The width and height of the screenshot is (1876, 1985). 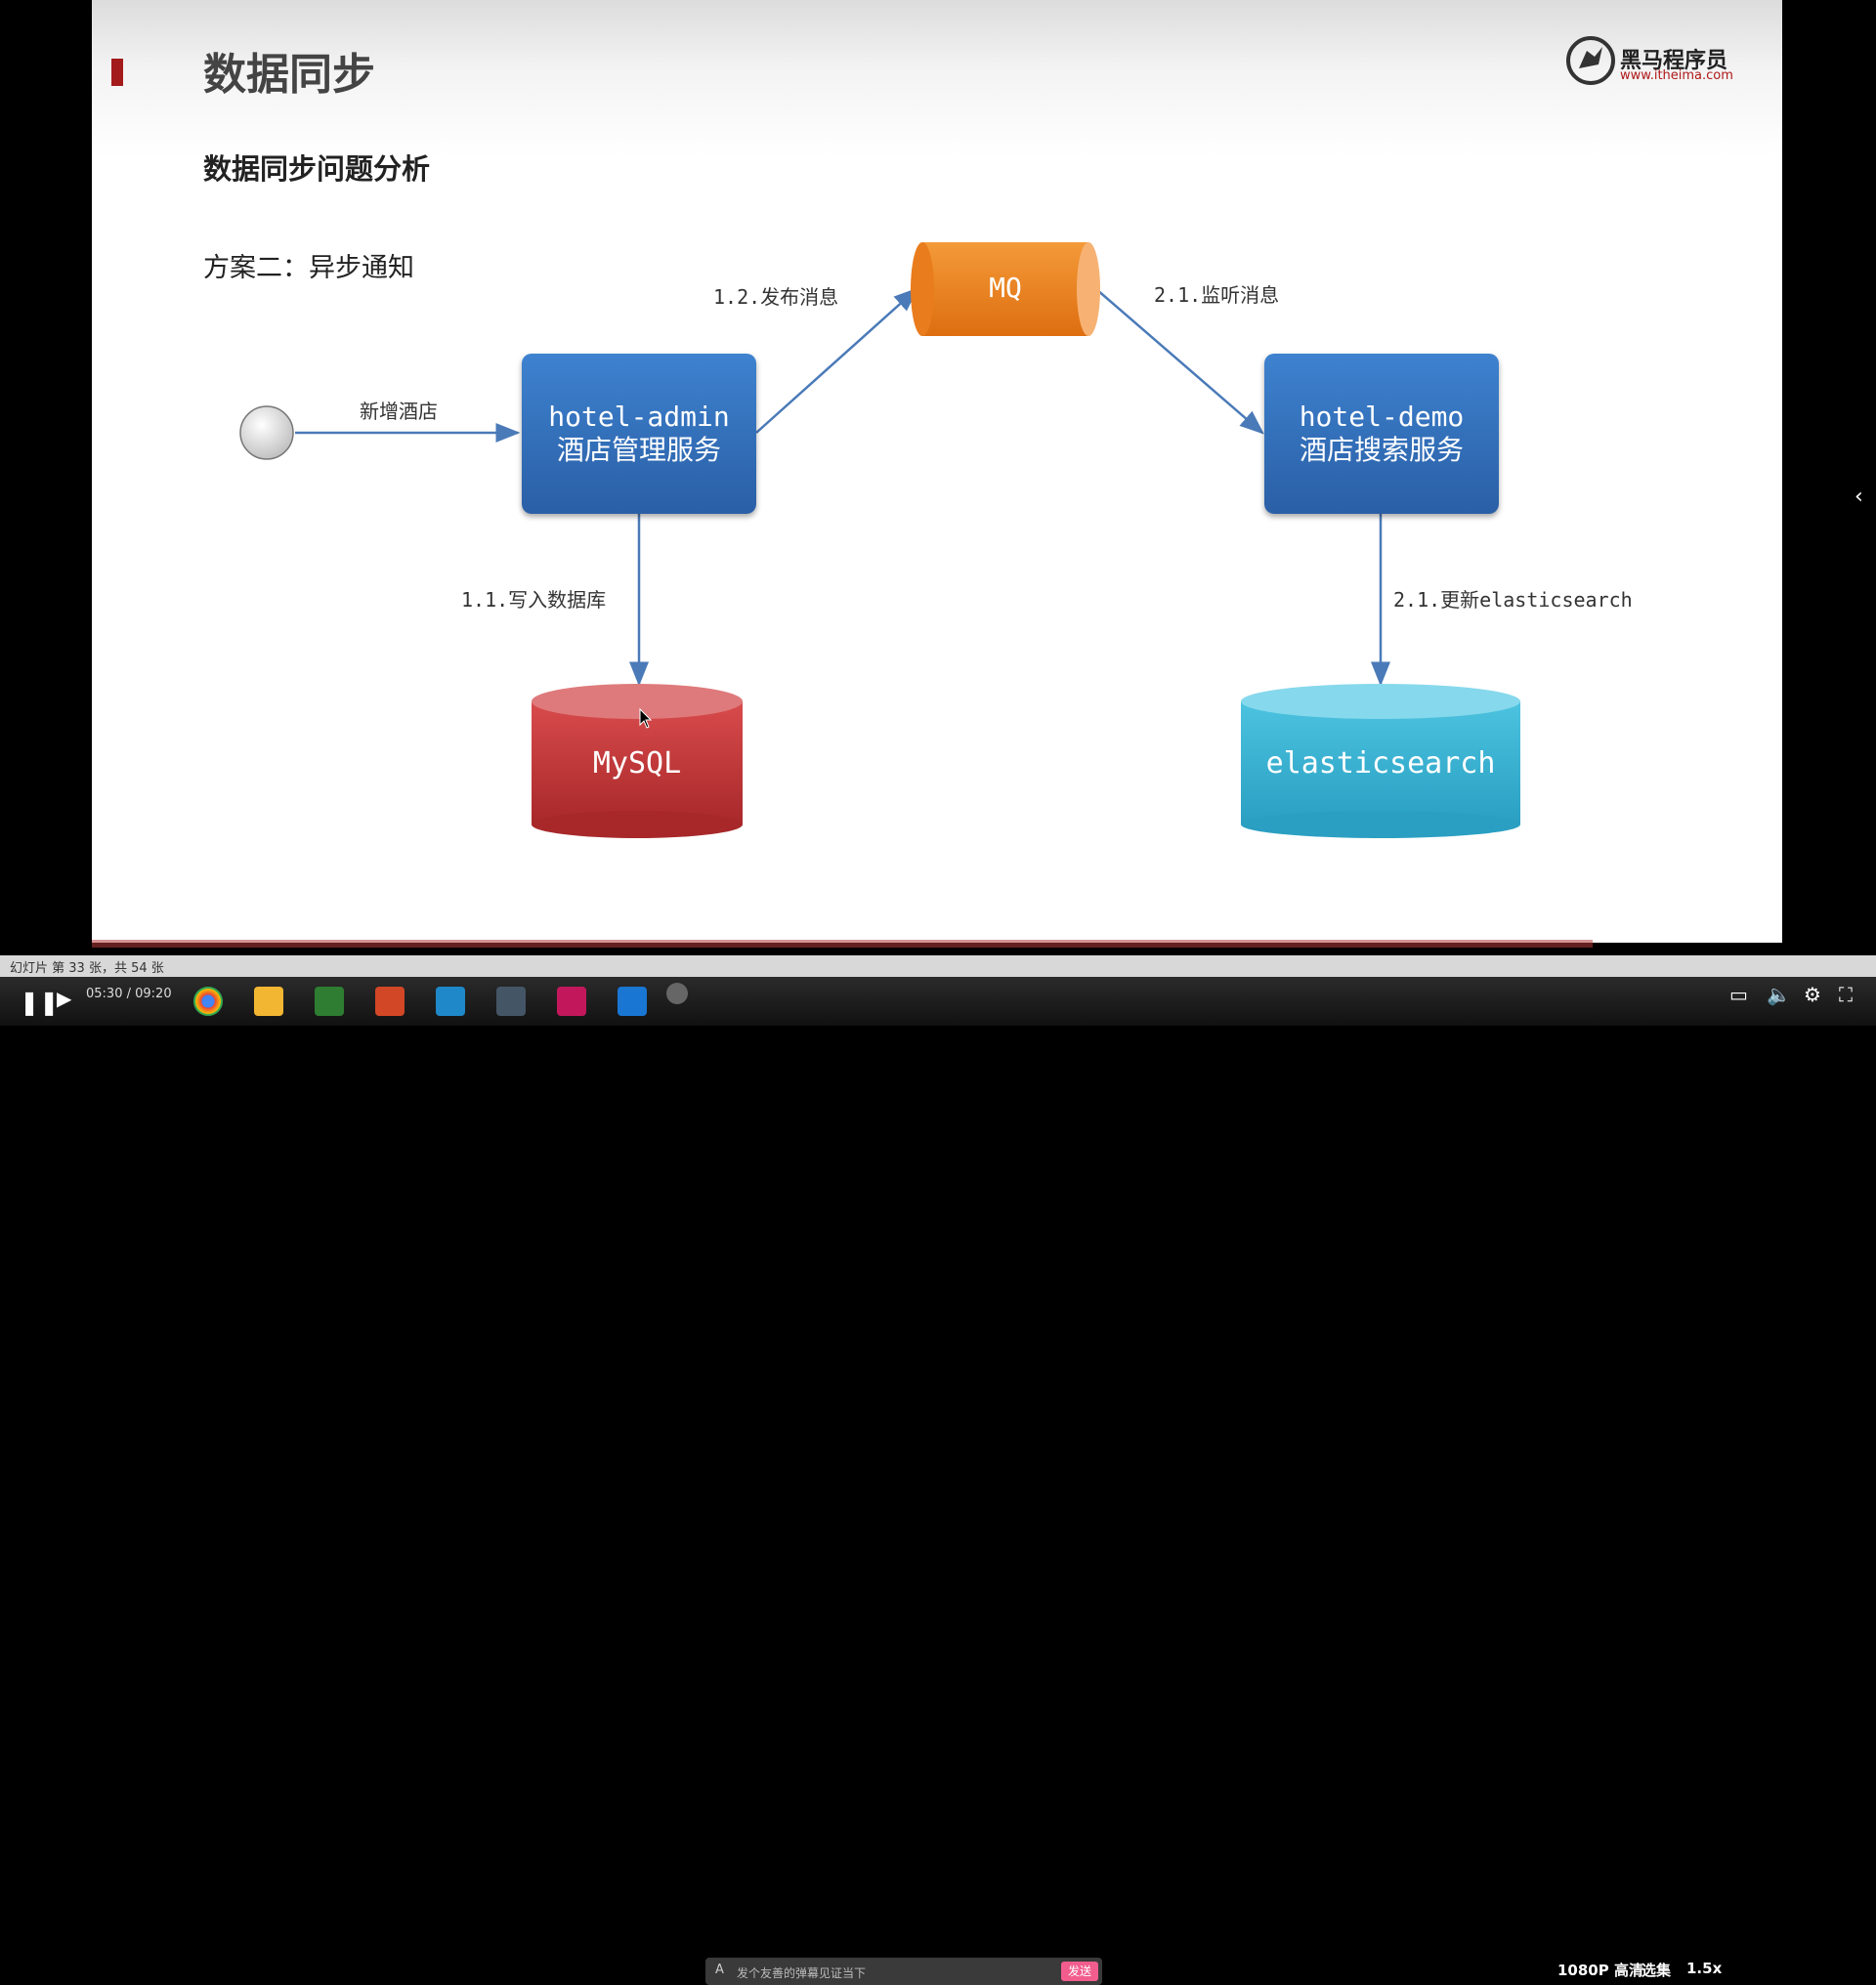 What do you see at coordinates (87, 969) in the screenshot?
I see `slide-counter: 幻灯片 第 33 张，共 54 张` at bounding box center [87, 969].